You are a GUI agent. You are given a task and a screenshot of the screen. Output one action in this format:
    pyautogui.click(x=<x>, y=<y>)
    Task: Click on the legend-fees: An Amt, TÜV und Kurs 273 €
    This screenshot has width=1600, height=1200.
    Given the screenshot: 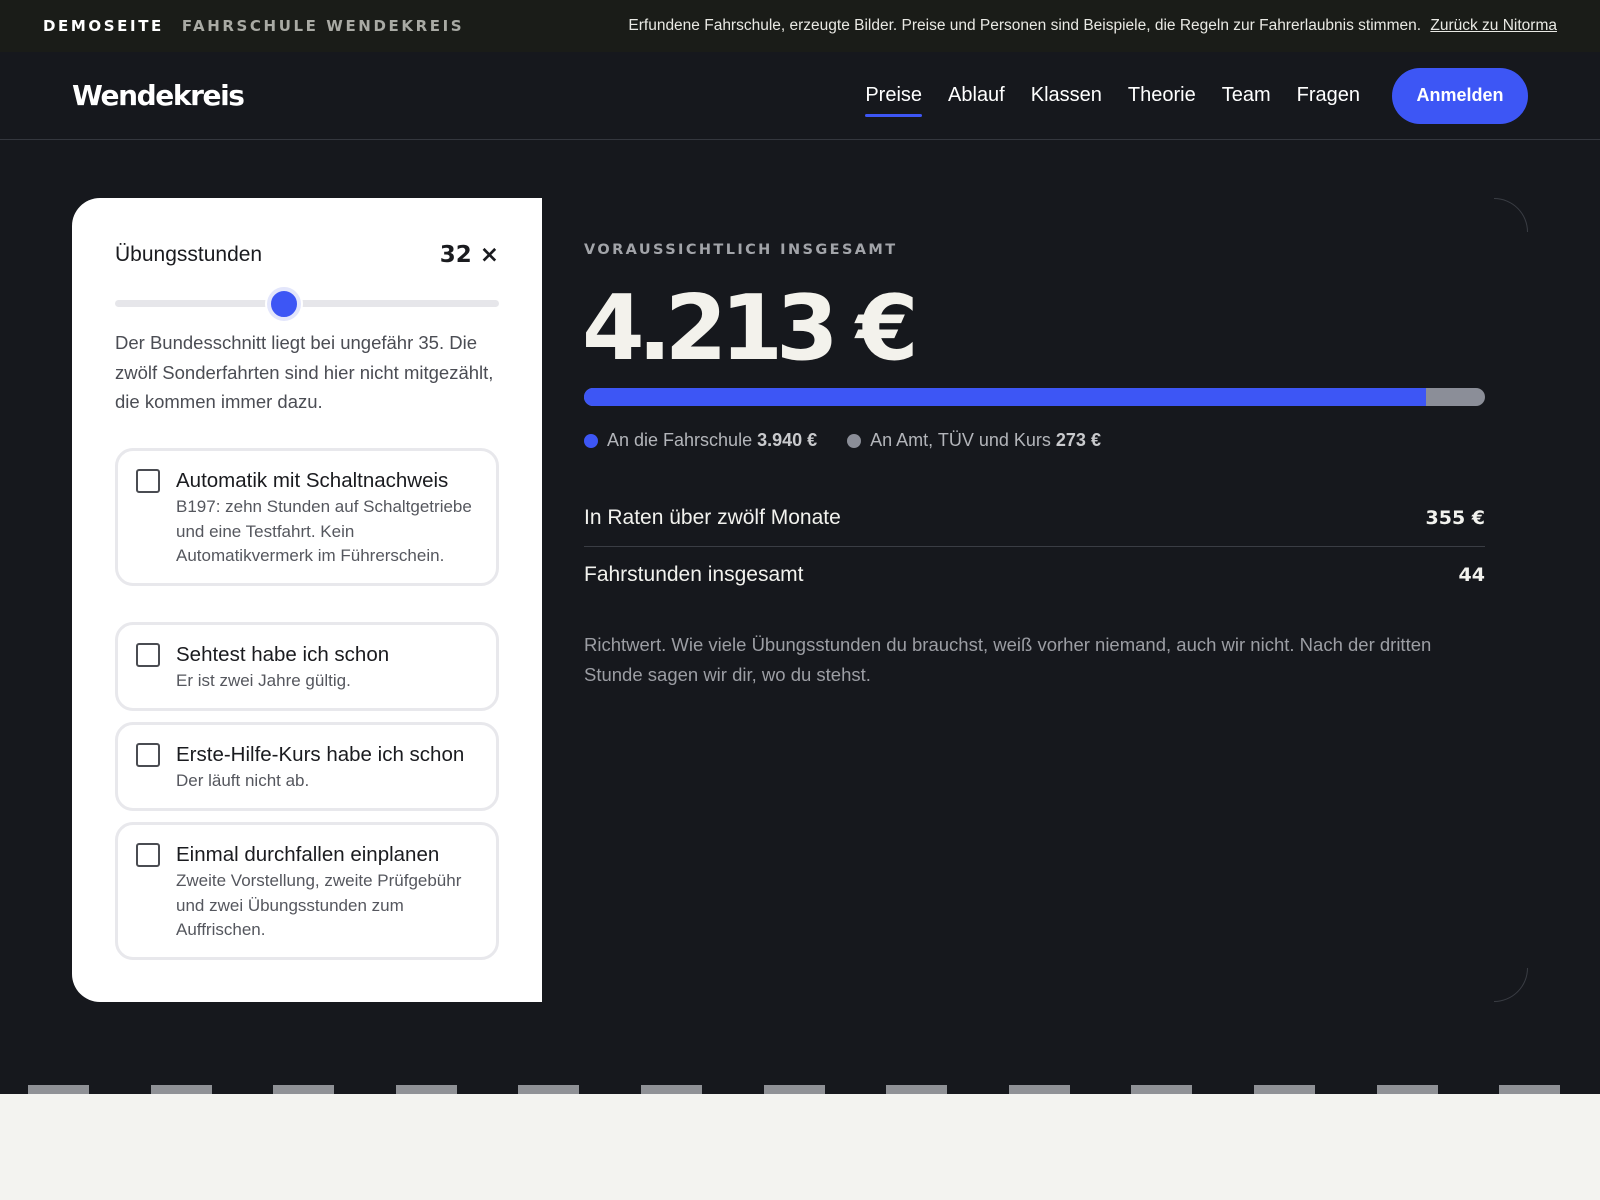 What is the action you would take?
    pyautogui.click(x=974, y=440)
    